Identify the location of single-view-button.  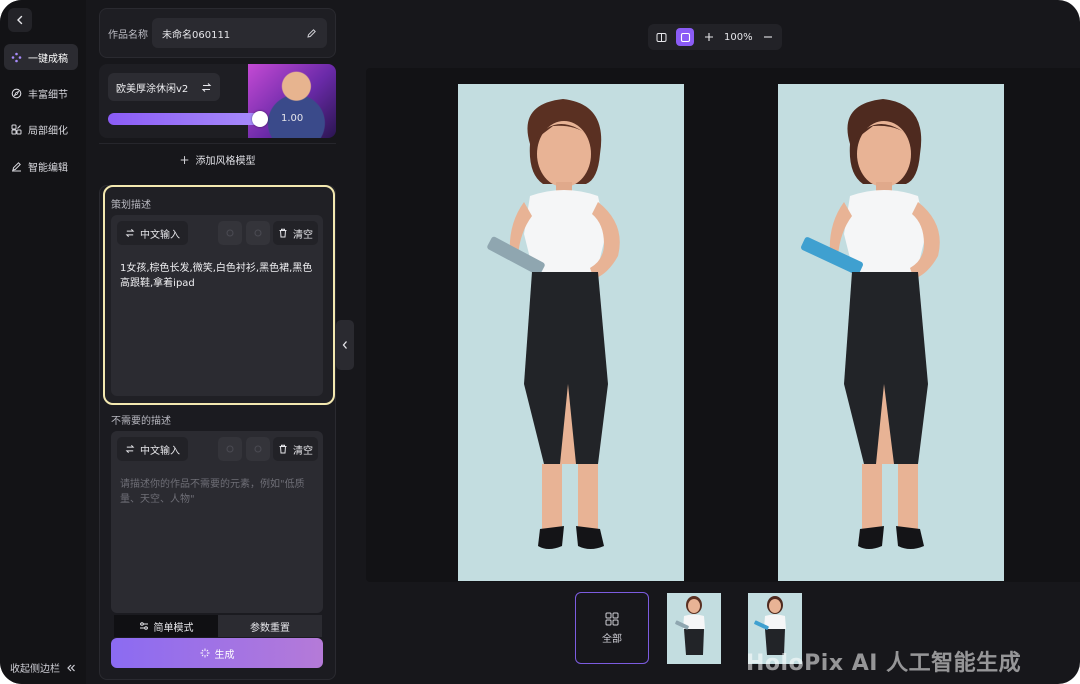
(685, 37).